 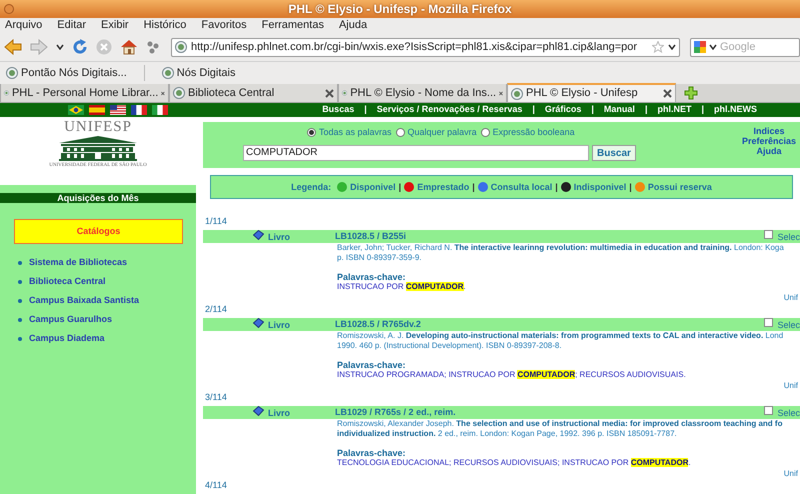 What do you see at coordinates (769, 151) in the screenshot?
I see `help-link: Ajuda` at bounding box center [769, 151].